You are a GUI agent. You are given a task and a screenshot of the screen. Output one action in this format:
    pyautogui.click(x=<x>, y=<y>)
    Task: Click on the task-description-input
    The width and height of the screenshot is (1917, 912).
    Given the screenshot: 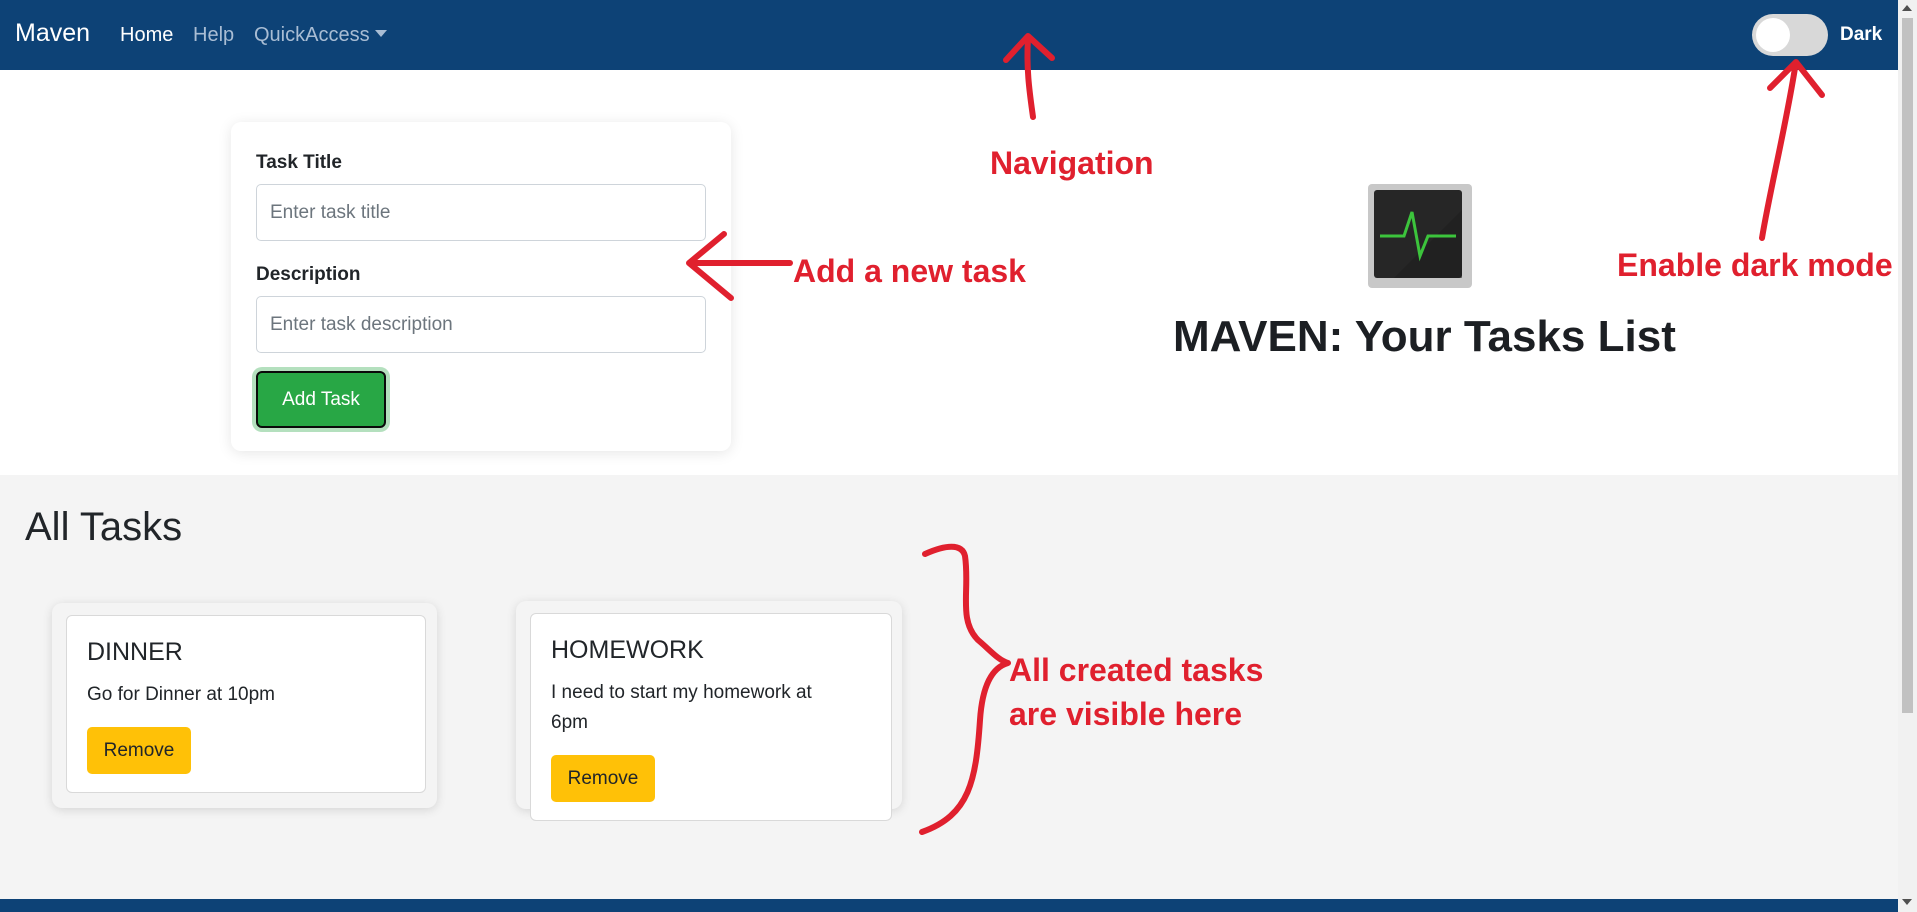 What is the action you would take?
    pyautogui.click(x=481, y=324)
    